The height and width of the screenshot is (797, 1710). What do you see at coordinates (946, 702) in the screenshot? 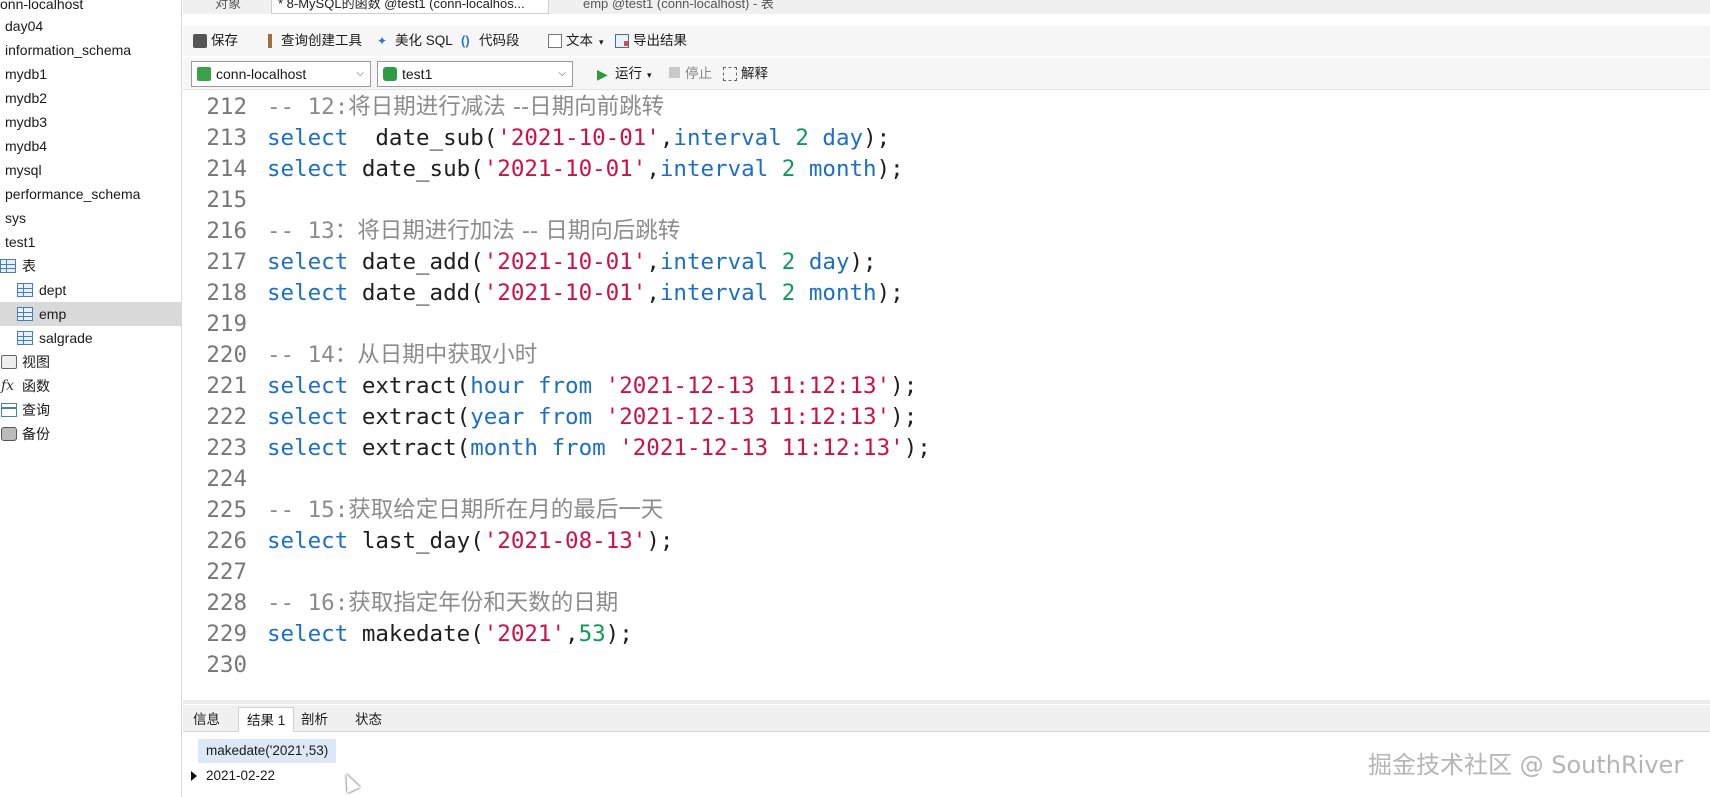
I see `panel-splitter` at bounding box center [946, 702].